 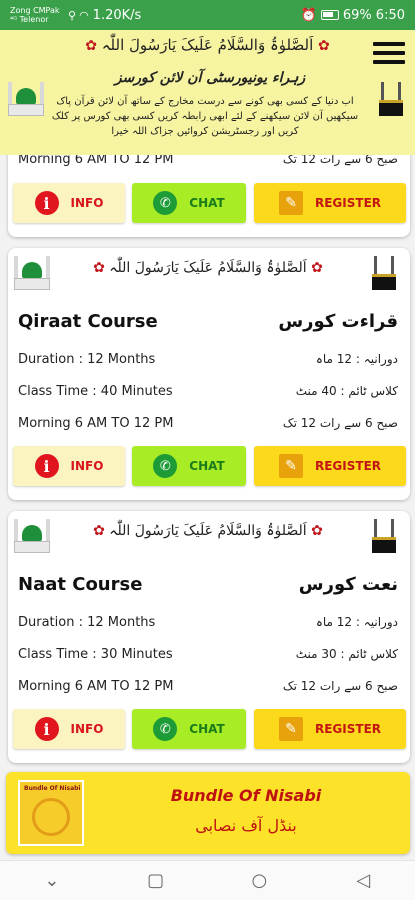 What do you see at coordinates (80, 584) in the screenshot?
I see `course-title-en: Naat Course` at bounding box center [80, 584].